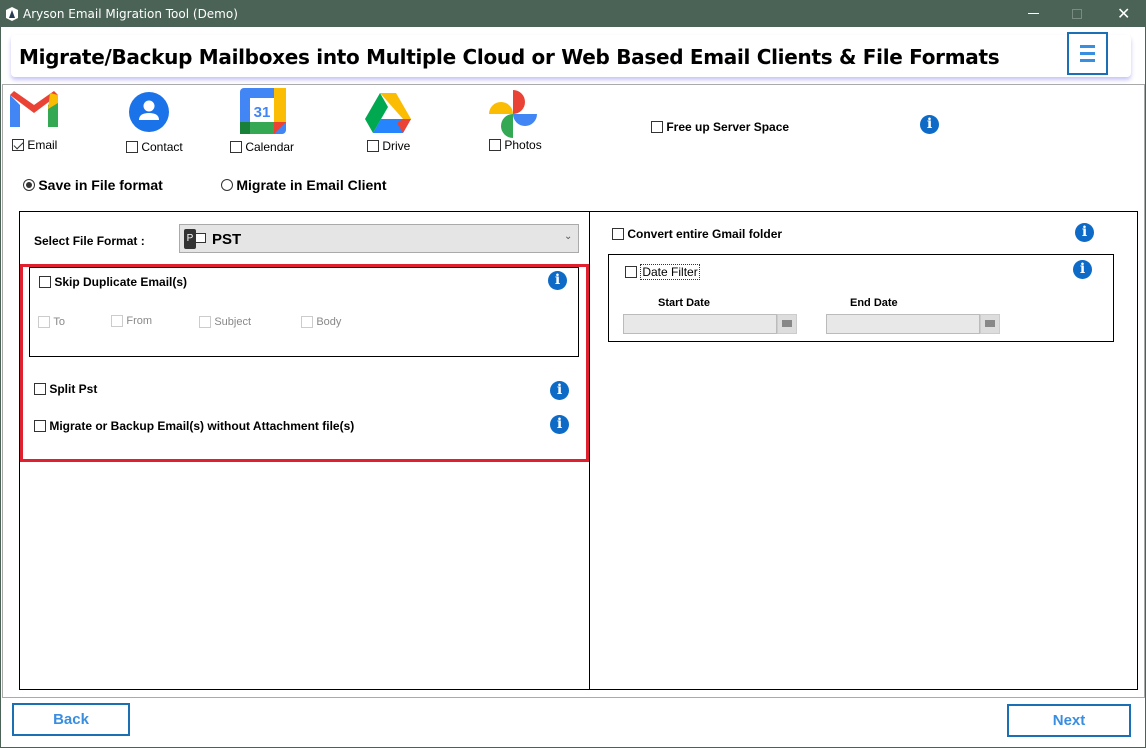 This screenshot has height=748, width=1146. What do you see at coordinates (45, 281) in the screenshot?
I see `skip-duplicate-checkbox` at bounding box center [45, 281].